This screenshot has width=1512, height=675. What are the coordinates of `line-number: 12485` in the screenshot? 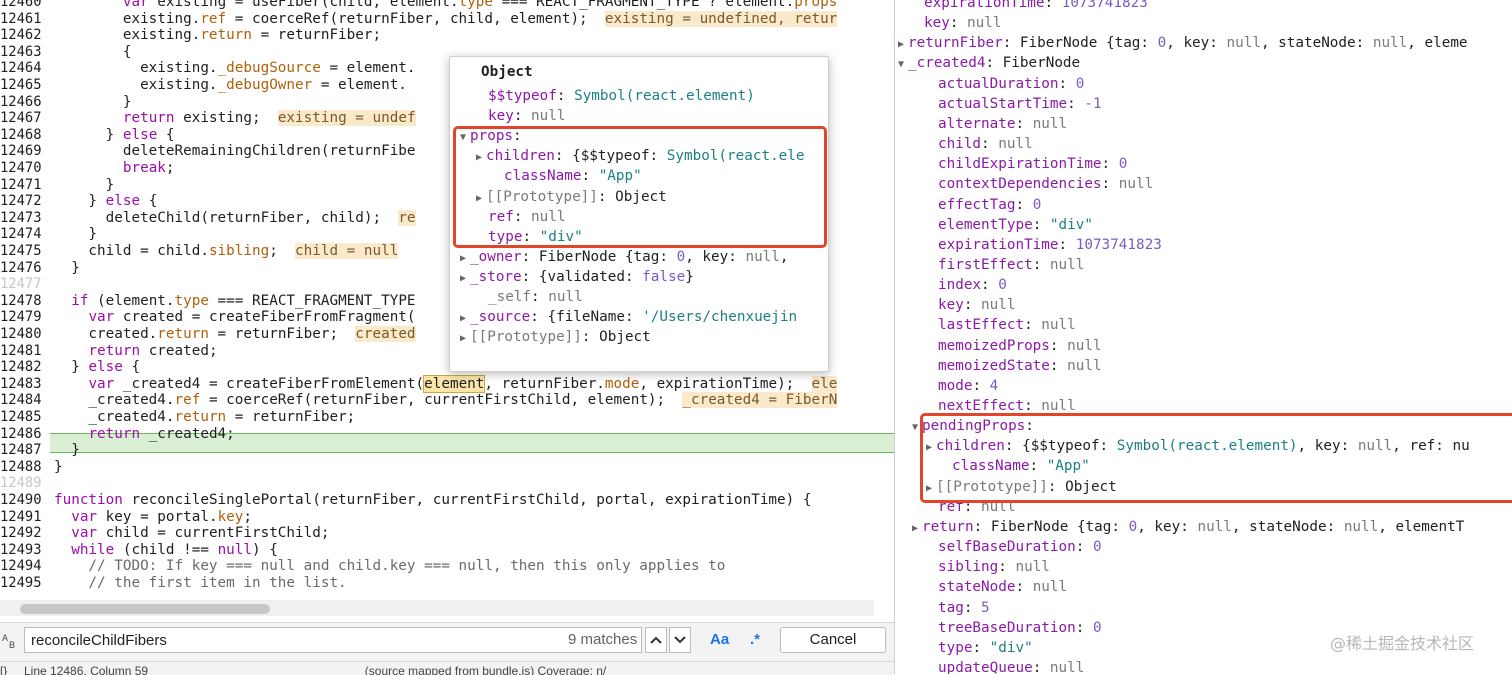 It's located at (22, 417).